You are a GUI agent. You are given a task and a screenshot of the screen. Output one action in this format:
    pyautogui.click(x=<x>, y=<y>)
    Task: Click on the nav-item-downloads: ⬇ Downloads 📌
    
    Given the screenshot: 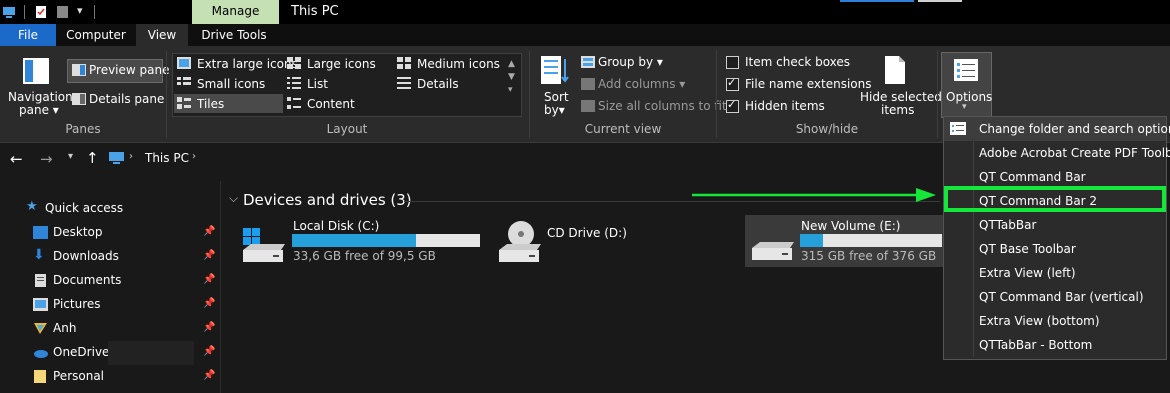 What is the action you would take?
    pyautogui.click(x=109, y=257)
    